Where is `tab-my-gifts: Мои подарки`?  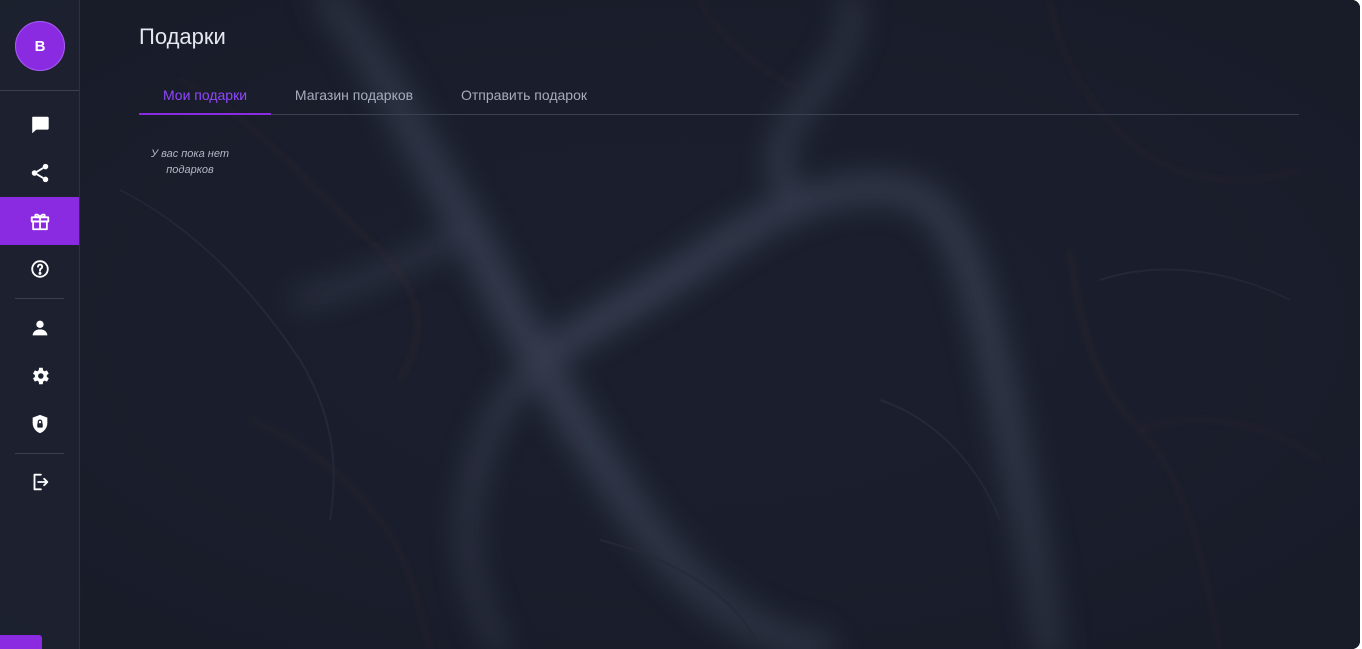
tab-my-gifts: Мои подарки is located at coordinates (205, 95).